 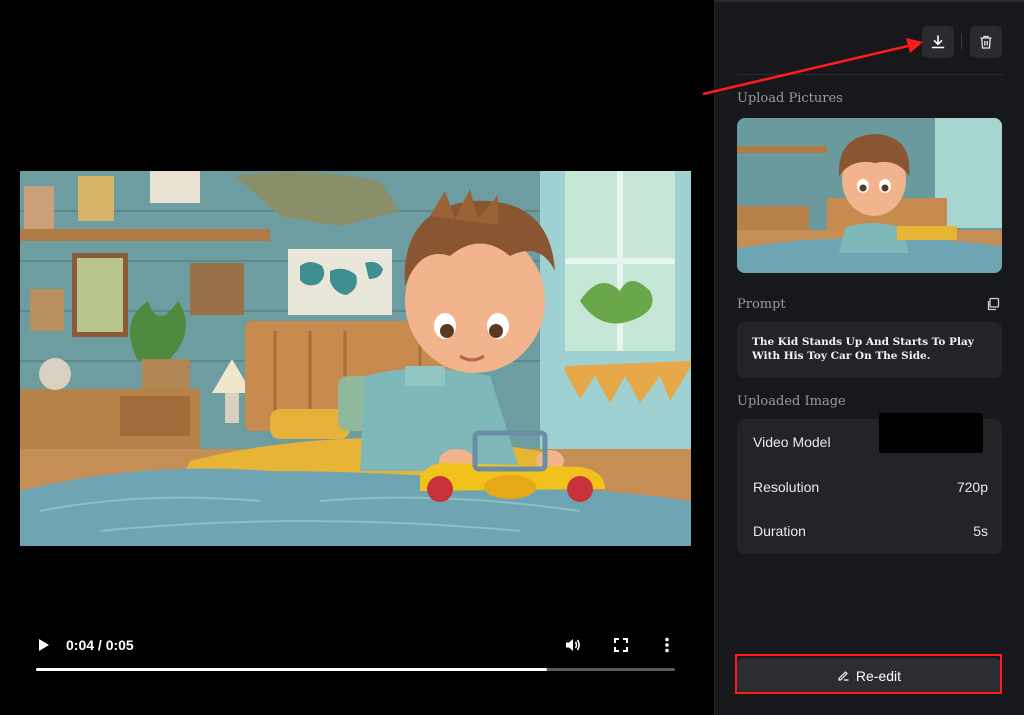 What do you see at coordinates (761, 304) in the screenshot?
I see `prompt-label: Prompt` at bounding box center [761, 304].